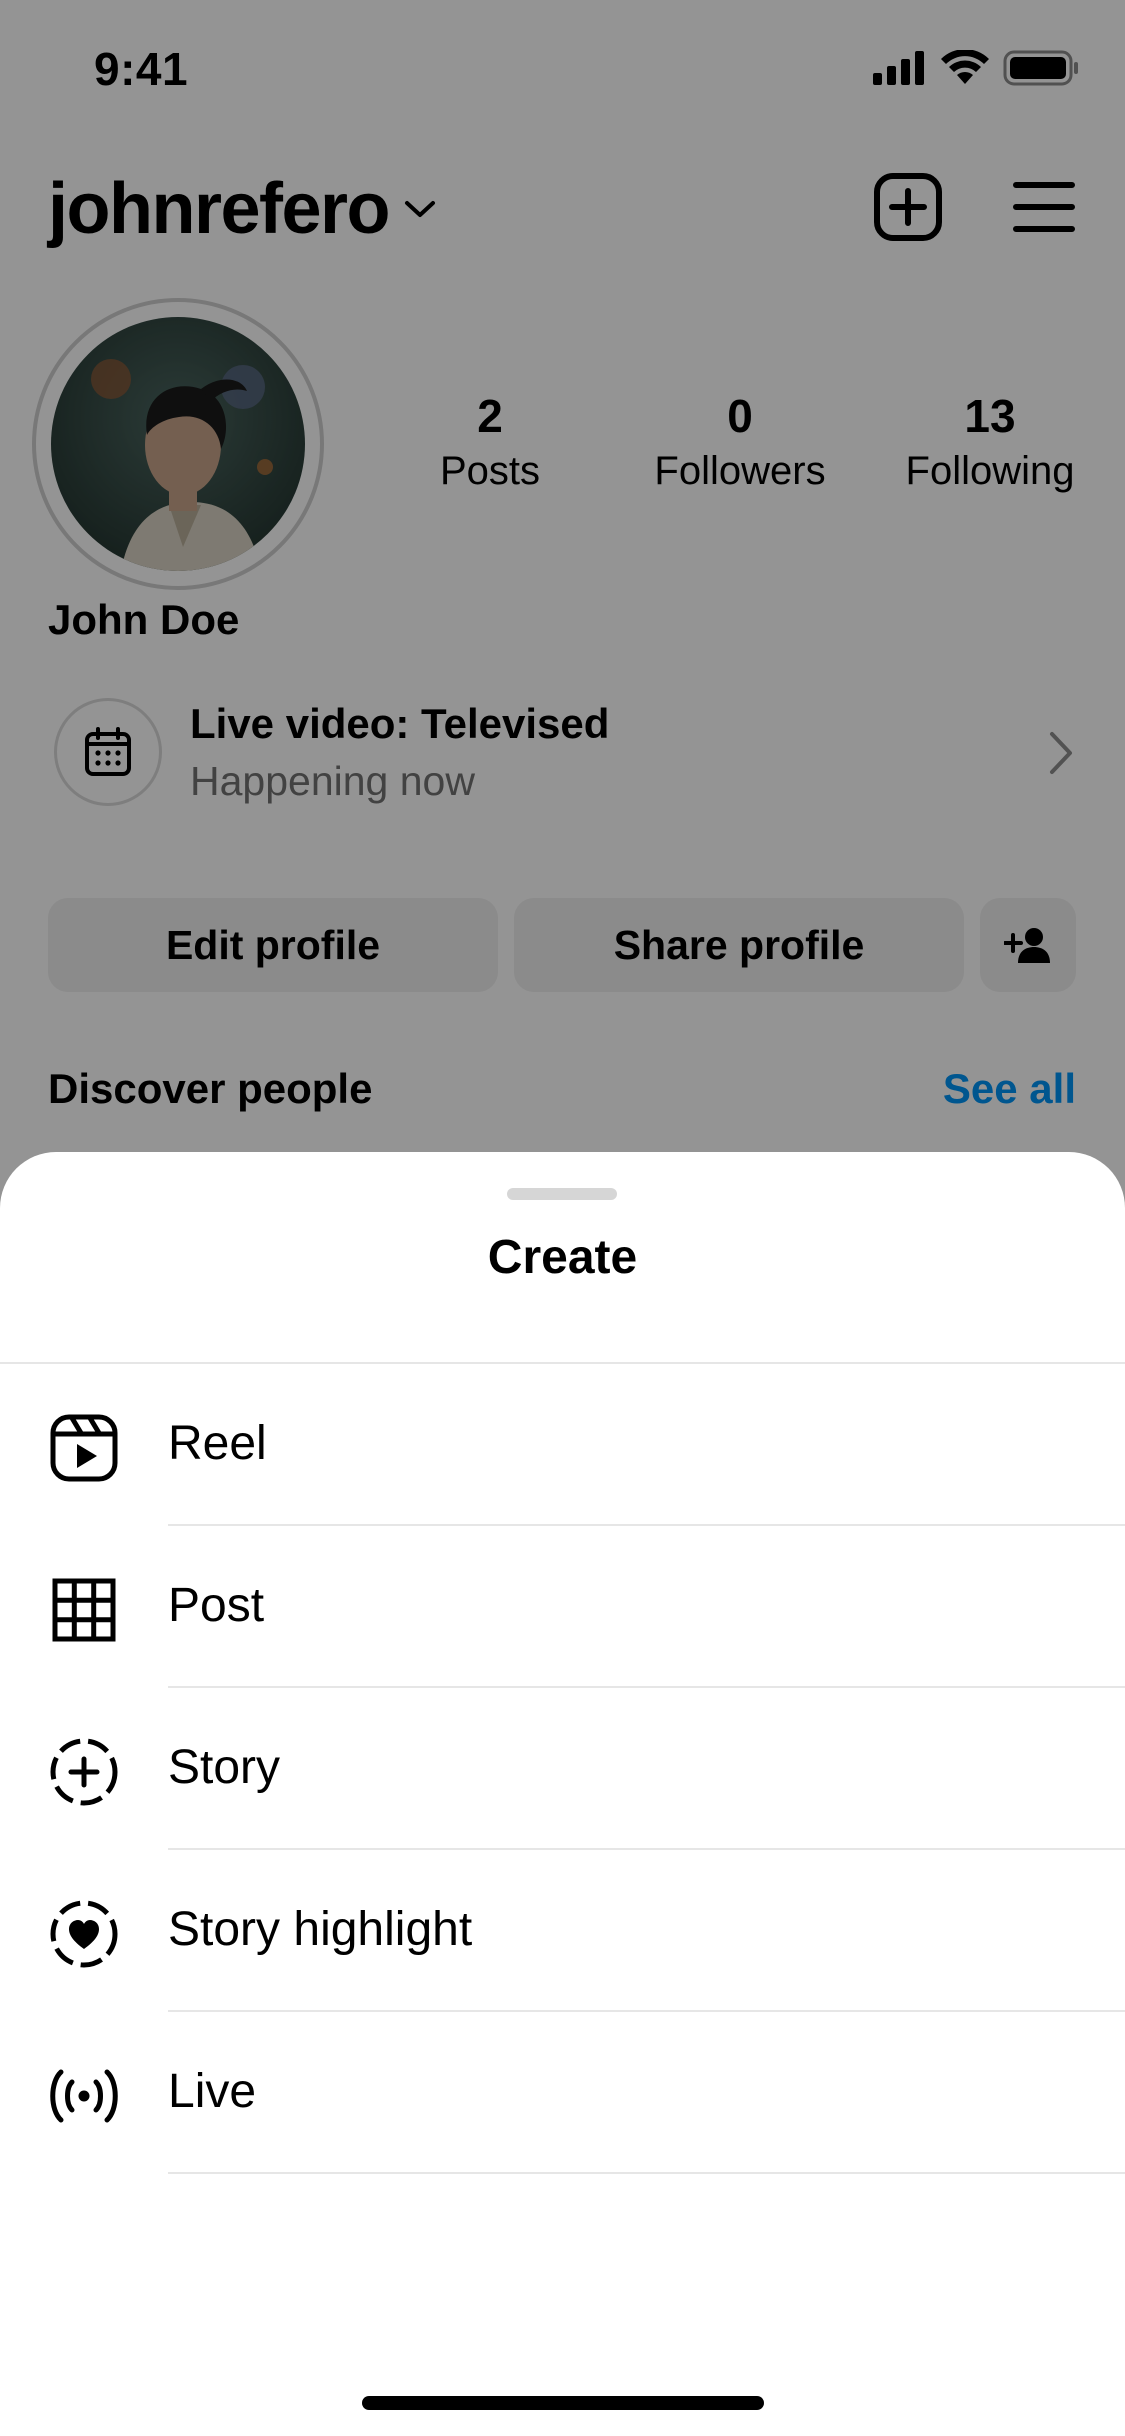 This screenshot has height=2436, width=1125. Describe the element at coordinates (562, 1607) in the screenshot. I see `menu-item-post: Post` at that location.